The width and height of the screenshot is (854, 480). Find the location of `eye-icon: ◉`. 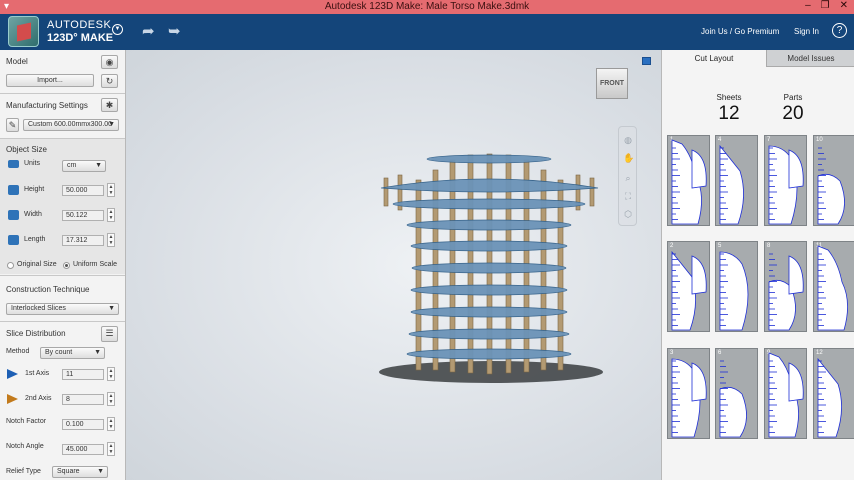

eye-icon: ◉ is located at coordinates (109, 62).